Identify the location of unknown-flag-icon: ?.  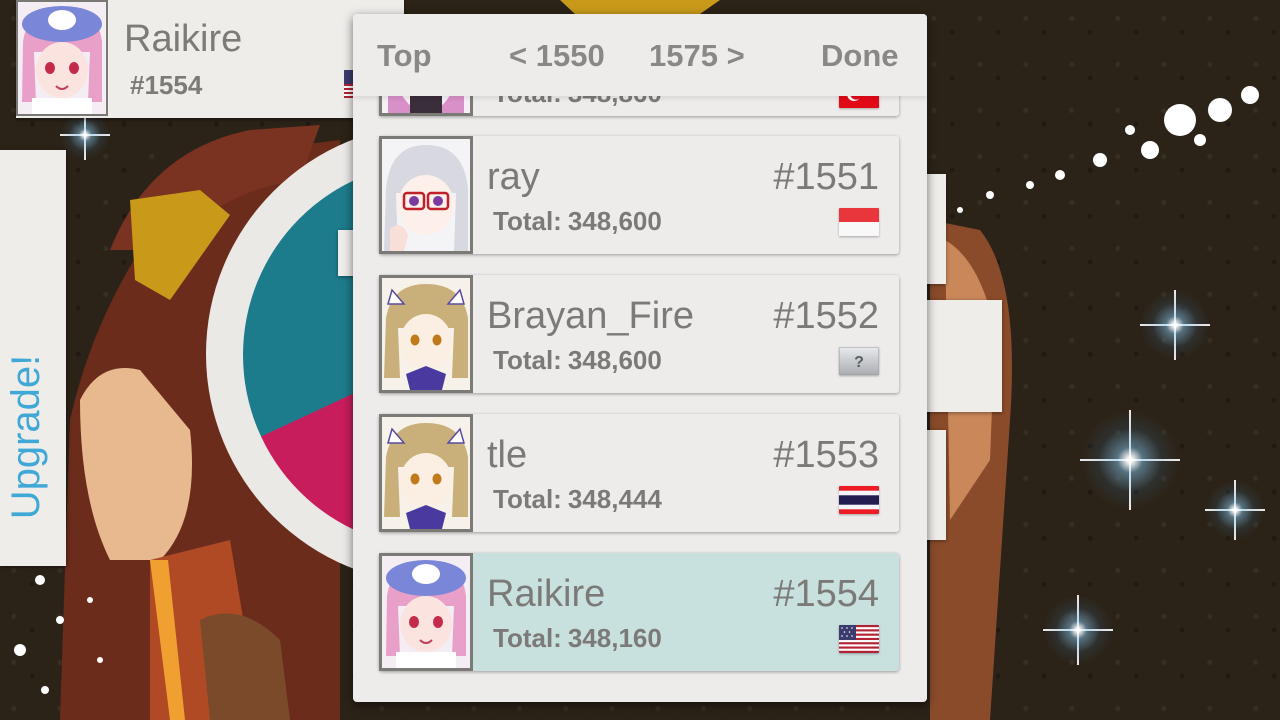
(859, 361).